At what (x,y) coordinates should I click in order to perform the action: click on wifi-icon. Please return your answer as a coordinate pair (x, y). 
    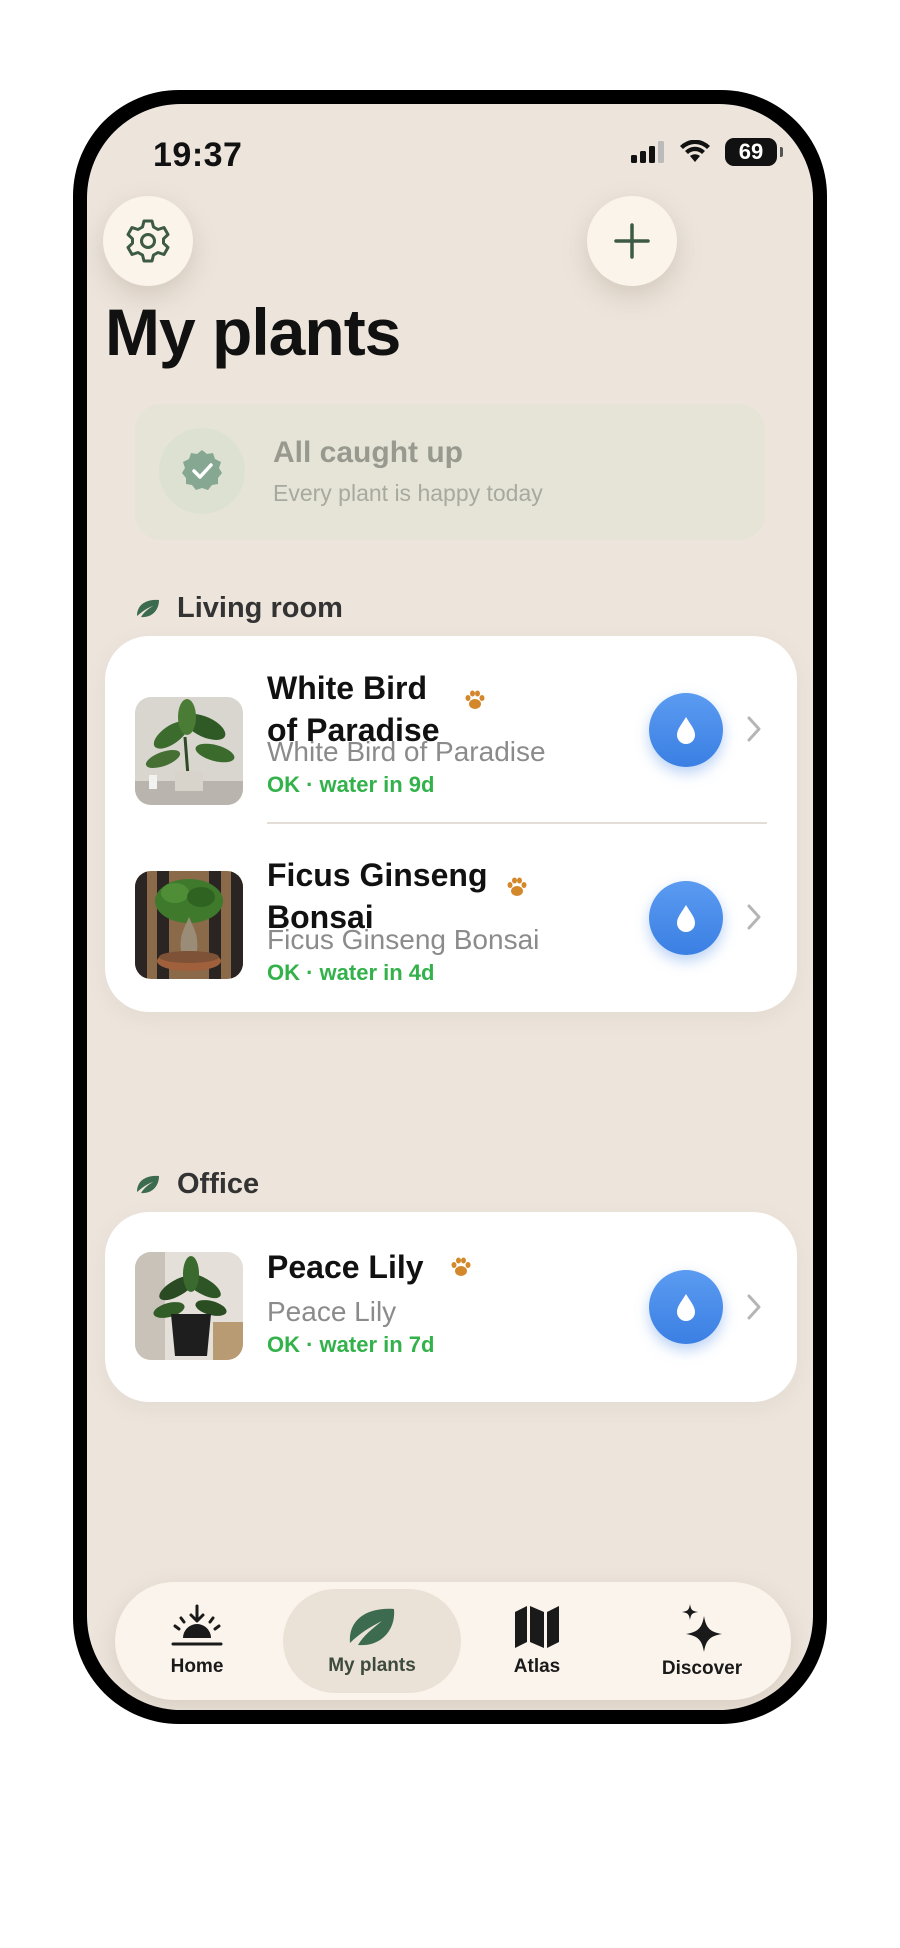
    Looking at the image, I should click on (695, 151).